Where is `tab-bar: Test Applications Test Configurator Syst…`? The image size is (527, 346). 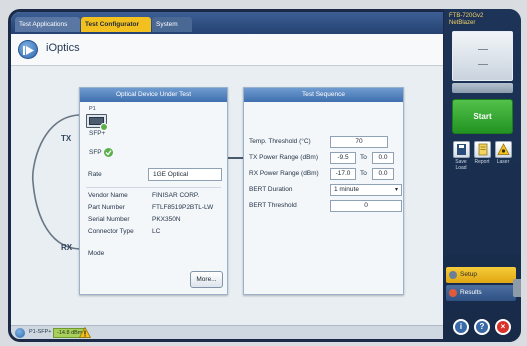 tab-bar: Test Applications Test Configurator Syst… is located at coordinates (227, 23).